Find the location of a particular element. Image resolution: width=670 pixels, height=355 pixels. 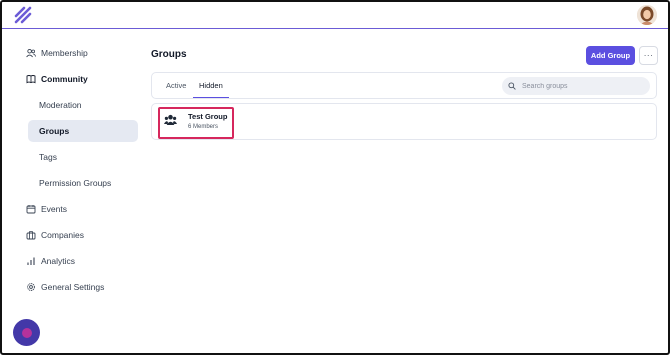

sidebar-item-label: Companies is located at coordinates (62, 235).